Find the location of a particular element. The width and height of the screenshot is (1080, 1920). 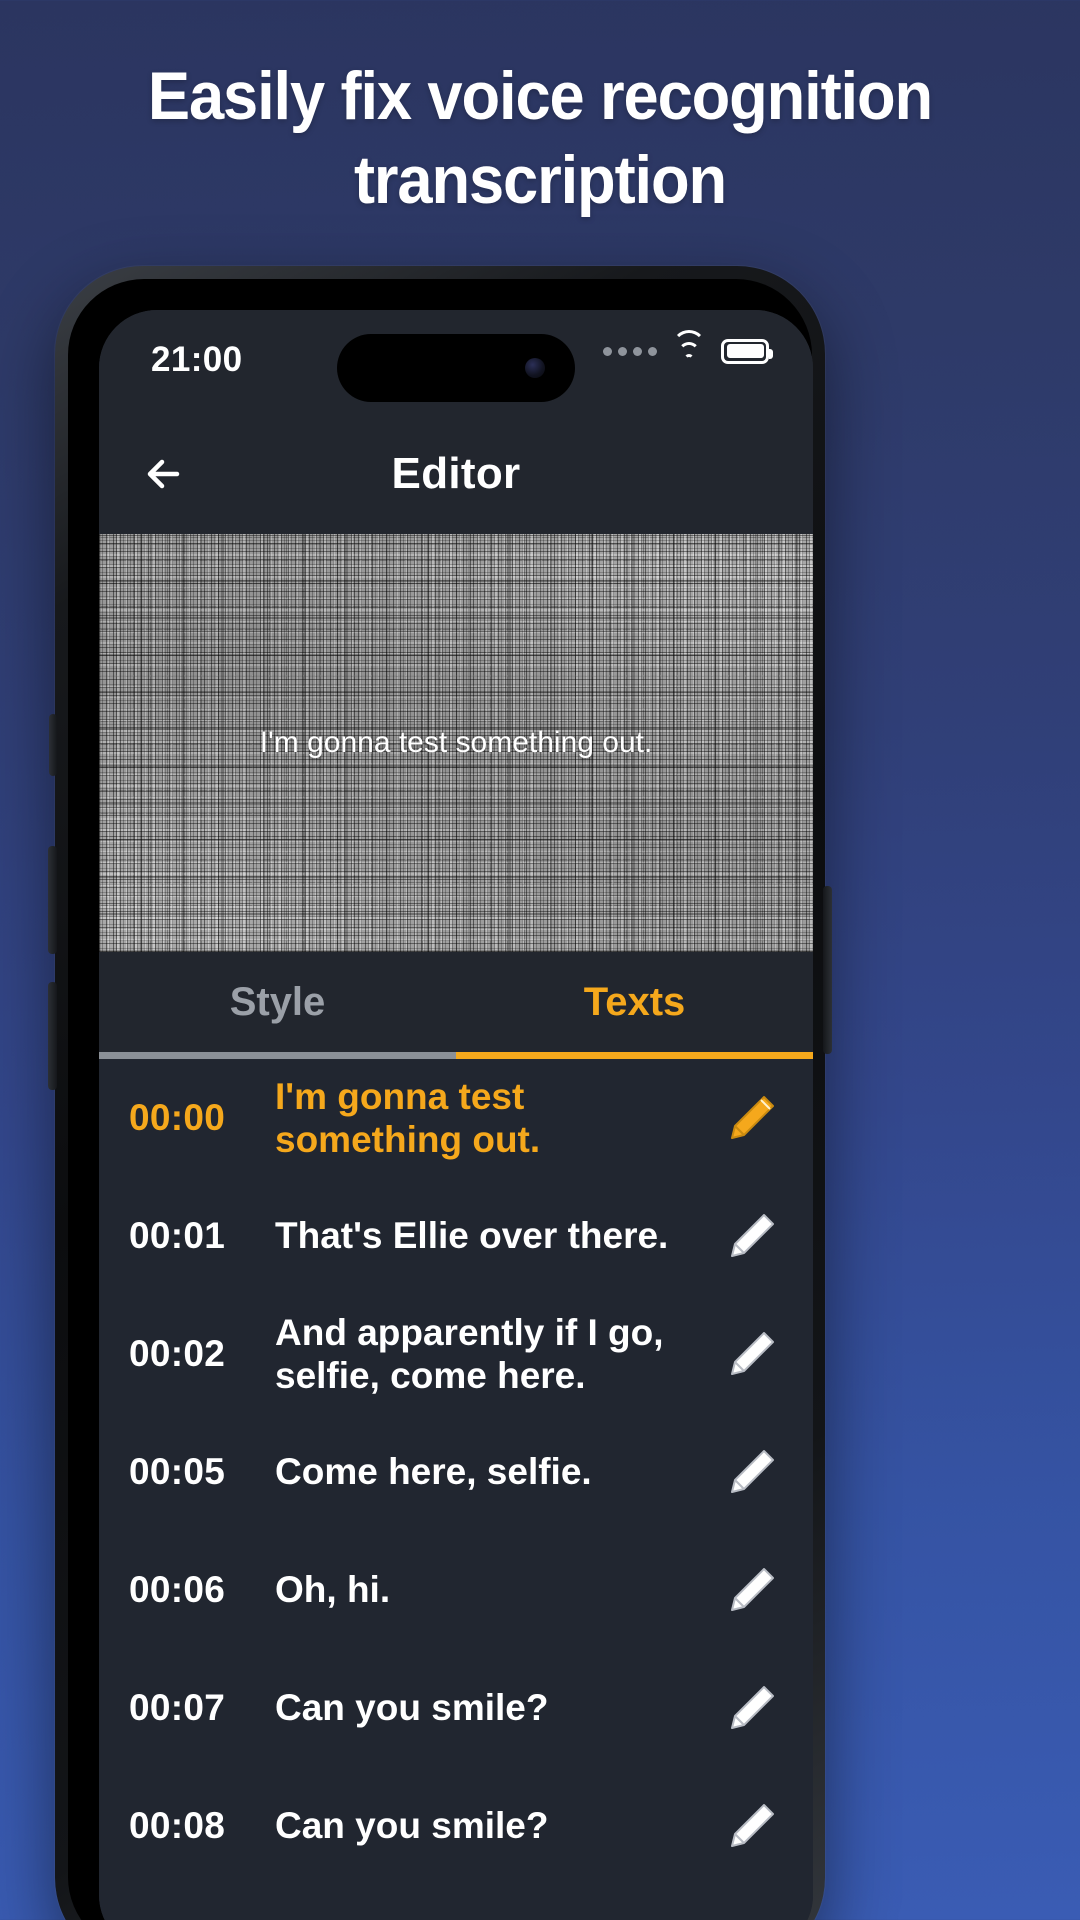

editor-tab-bar: Style Texts is located at coordinates (456, 1002).